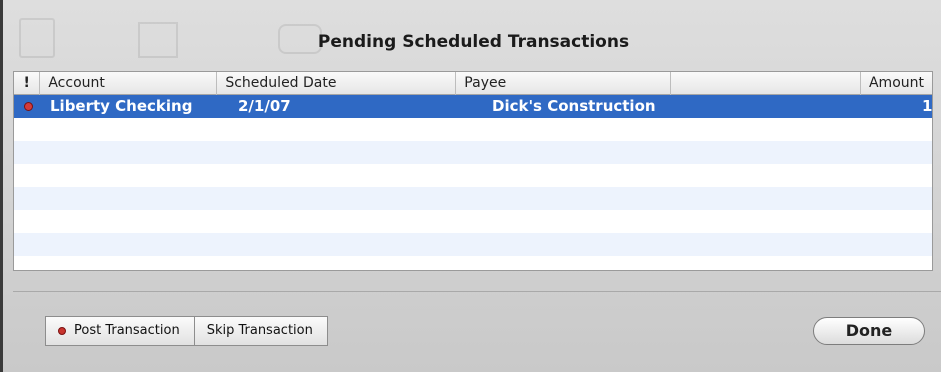  Describe the element at coordinates (563, 83) in the screenshot. I see `column-header-payee: Payee` at that location.